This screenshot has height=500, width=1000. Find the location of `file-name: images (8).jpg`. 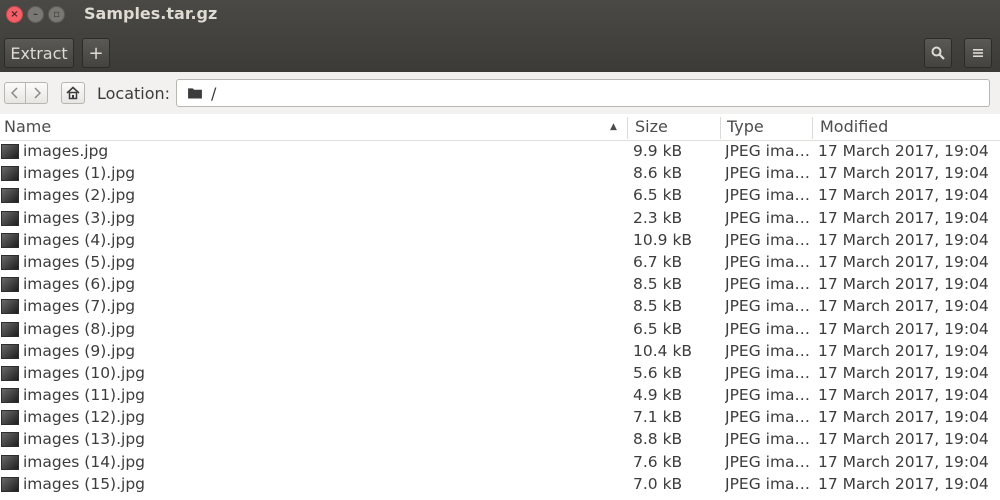

file-name: images (8).jpg is located at coordinates (79, 328).